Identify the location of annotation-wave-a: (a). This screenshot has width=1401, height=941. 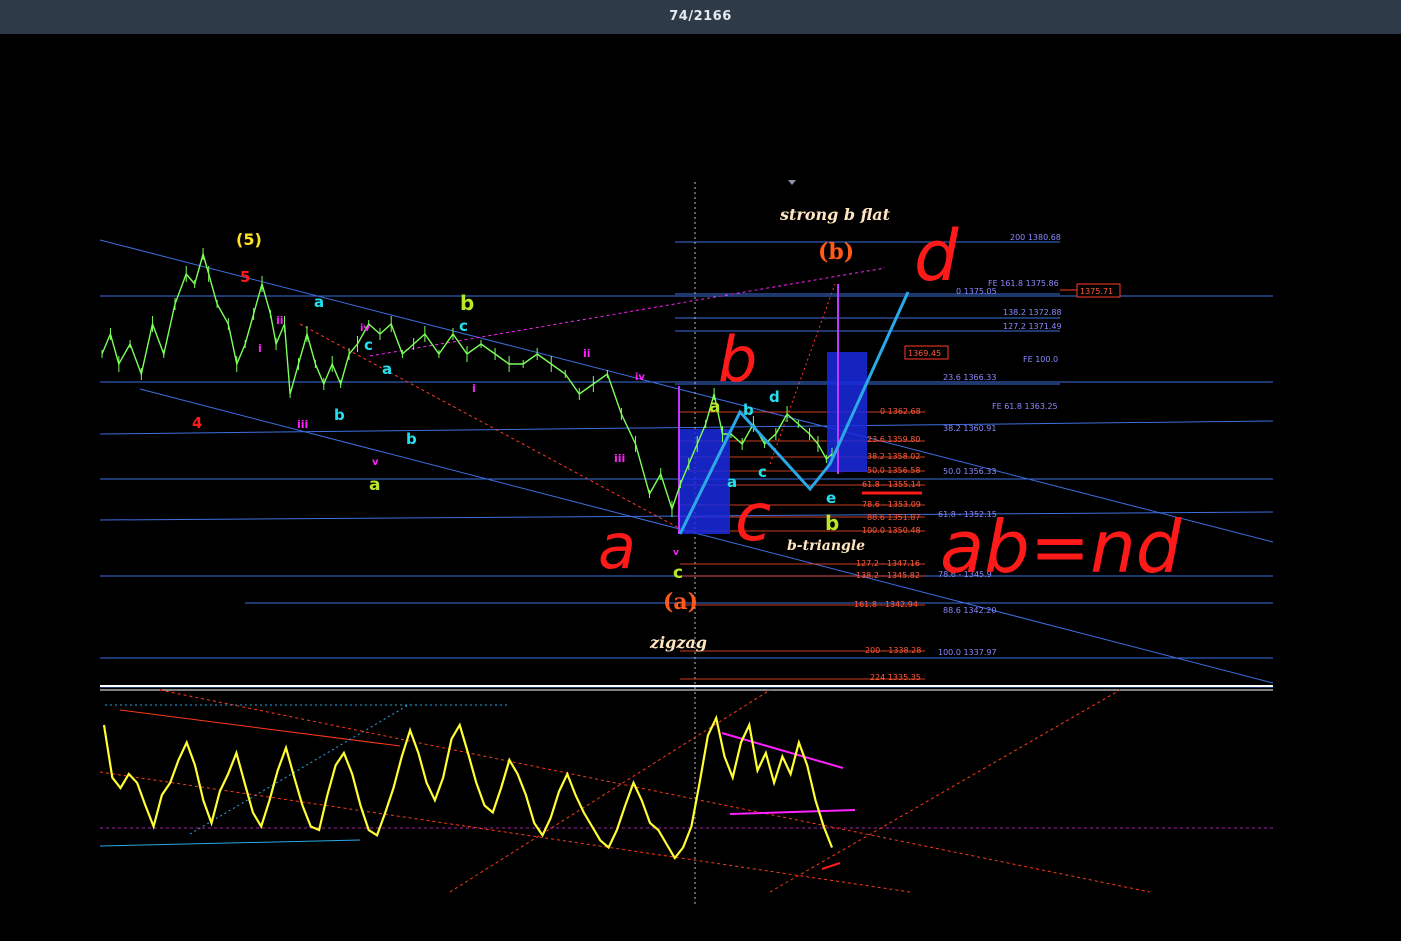
(680, 602).